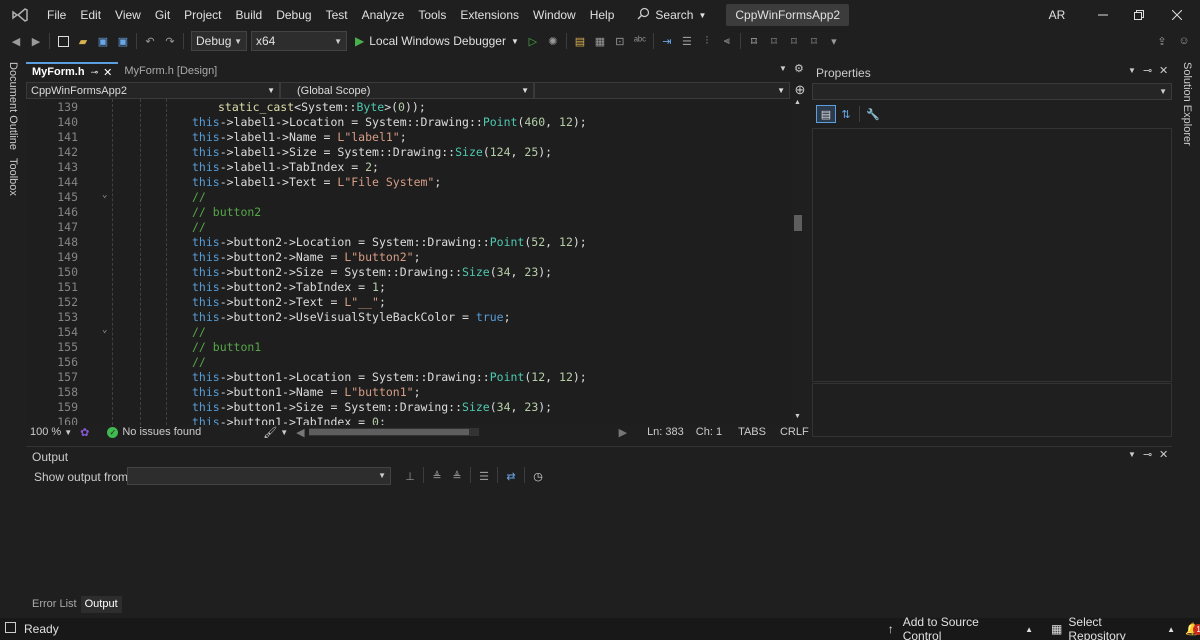 The height and width of the screenshot is (640, 1200). Describe the element at coordinates (170, 41) in the screenshot. I see `redo-icon: ↷` at that location.